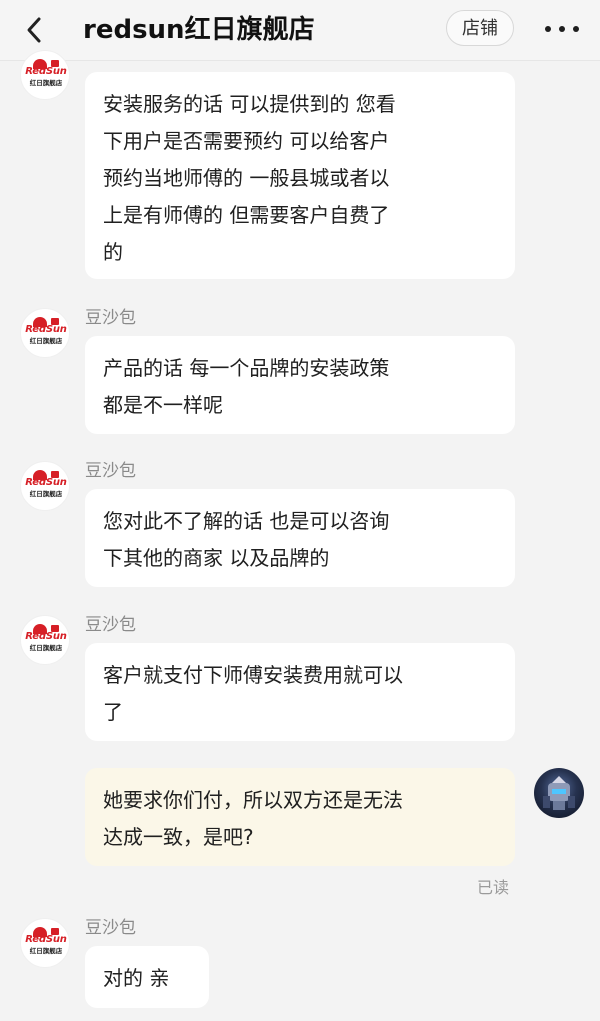 The image size is (600, 1021). I want to click on user-avatar, so click(559, 793).